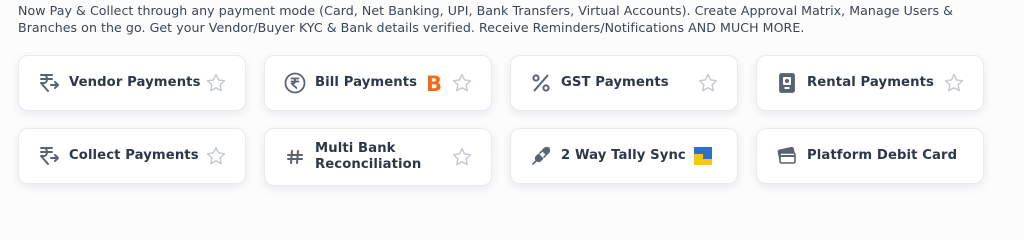 The width and height of the screenshot is (1024, 240). What do you see at coordinates (615, 82) in the screenshot?
I see `card-label: GST Payments` at bounding box center [615, 82].